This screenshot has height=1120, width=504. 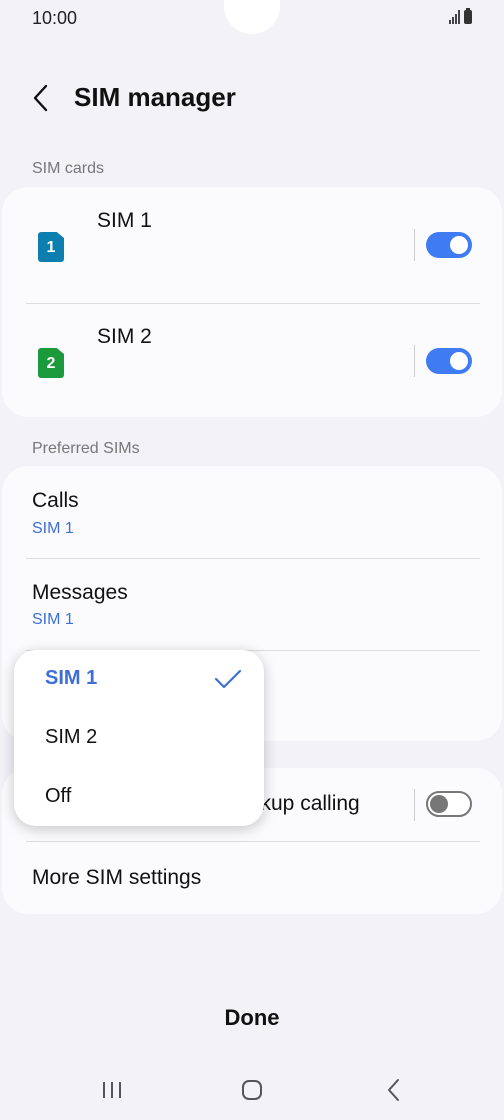 What do you see at coordinates (117, 877) in the screenshot?
I see `more-sim-settings-label: More SIM settings` at bounding box center [117, 877].